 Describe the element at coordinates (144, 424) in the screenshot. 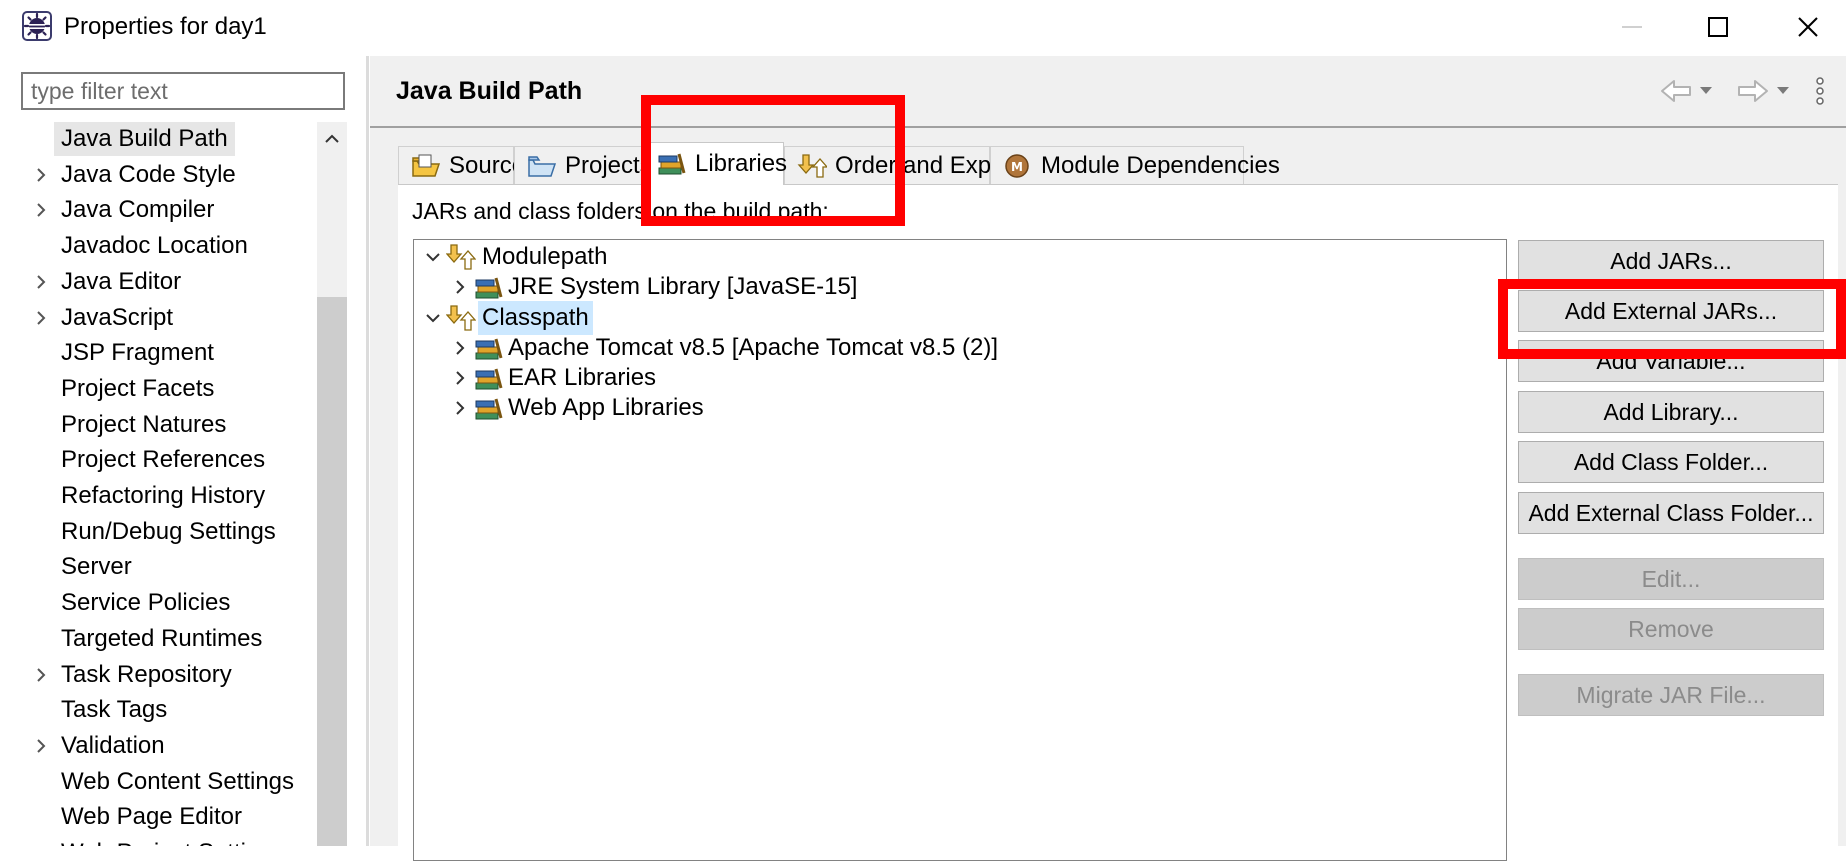

I see `nav-item-label: Project Natures` at that location.